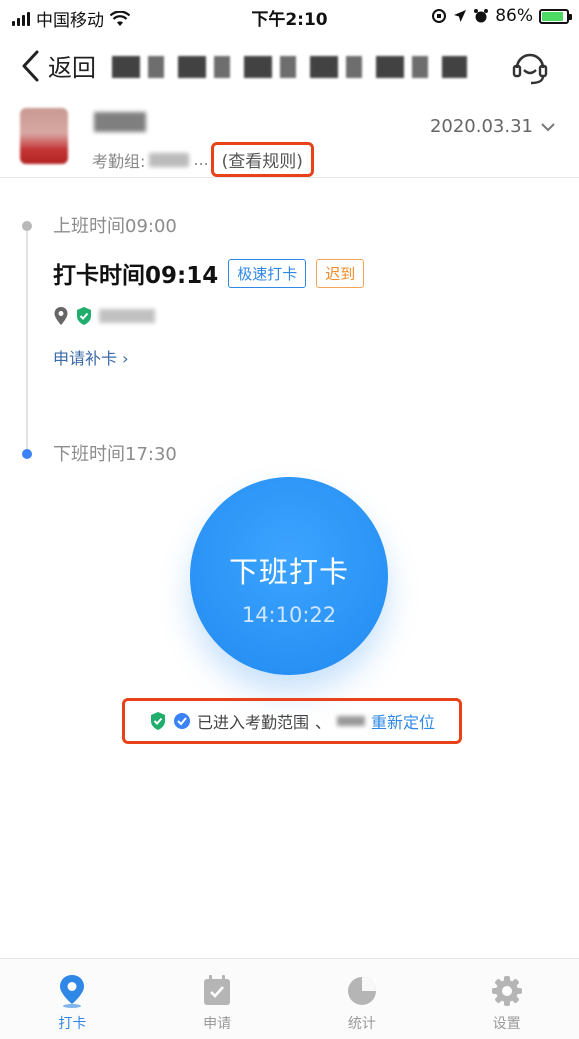 This screenshot has width=579, height=1039. I want to click on calendar-check-icon, so click(217, 990).